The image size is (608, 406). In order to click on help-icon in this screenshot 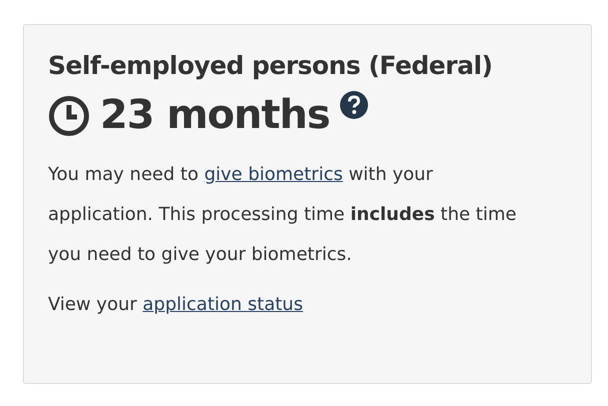, I will do `click(354, 105)`.